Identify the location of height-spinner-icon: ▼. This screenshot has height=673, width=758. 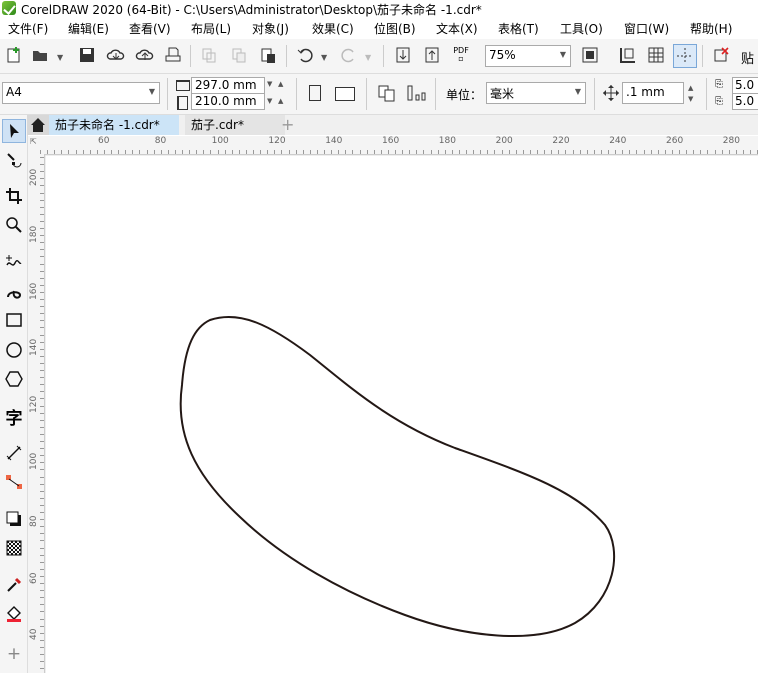
(269, 101).